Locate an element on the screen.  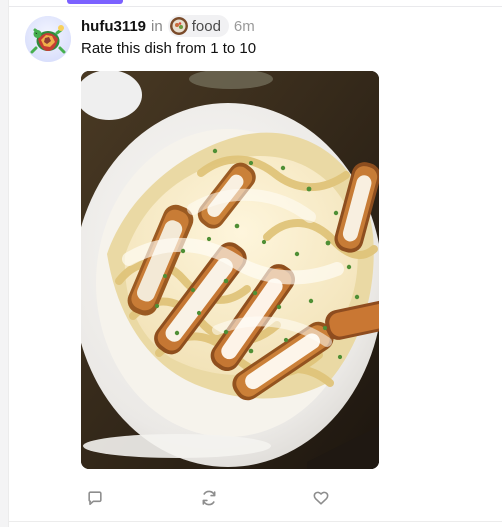
turtle-avatar-icon is located at coordinates (48, 39).